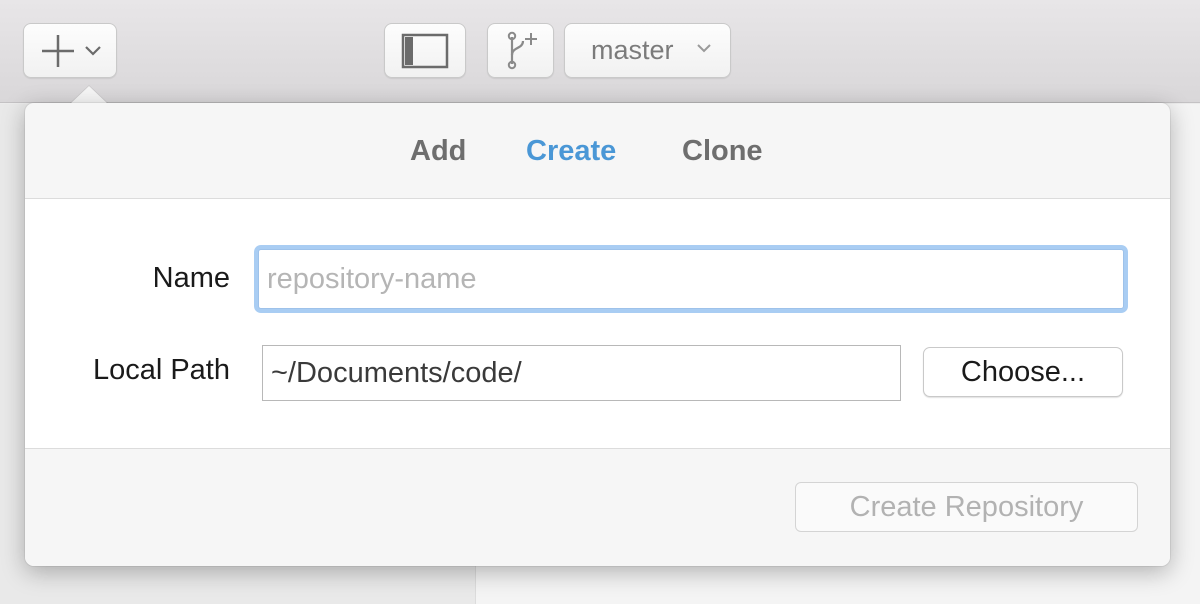  Describe the element at coordinates (722, 151) in the screenshot. I see `tab-clone: Clone` at that location.